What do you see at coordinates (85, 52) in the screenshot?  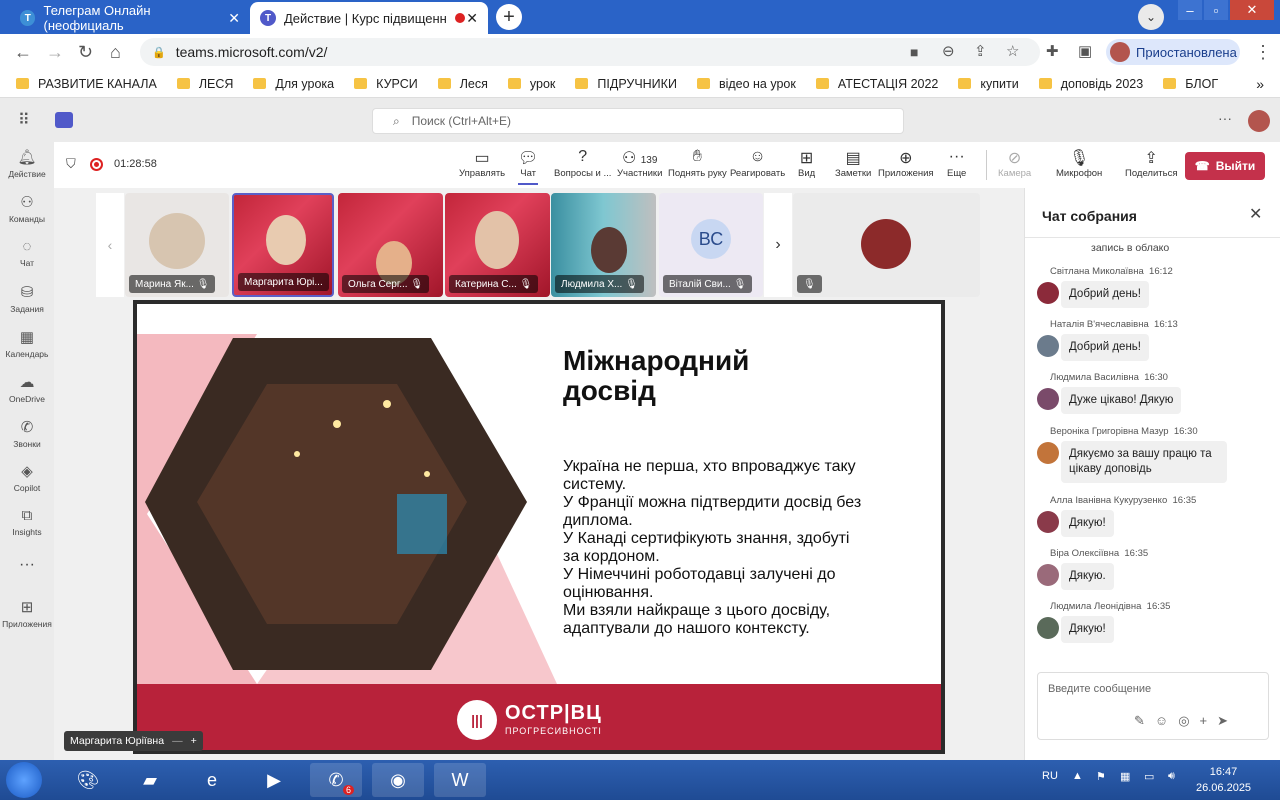 I see `reload-icon: ↻` at bounding box center [85, 52].